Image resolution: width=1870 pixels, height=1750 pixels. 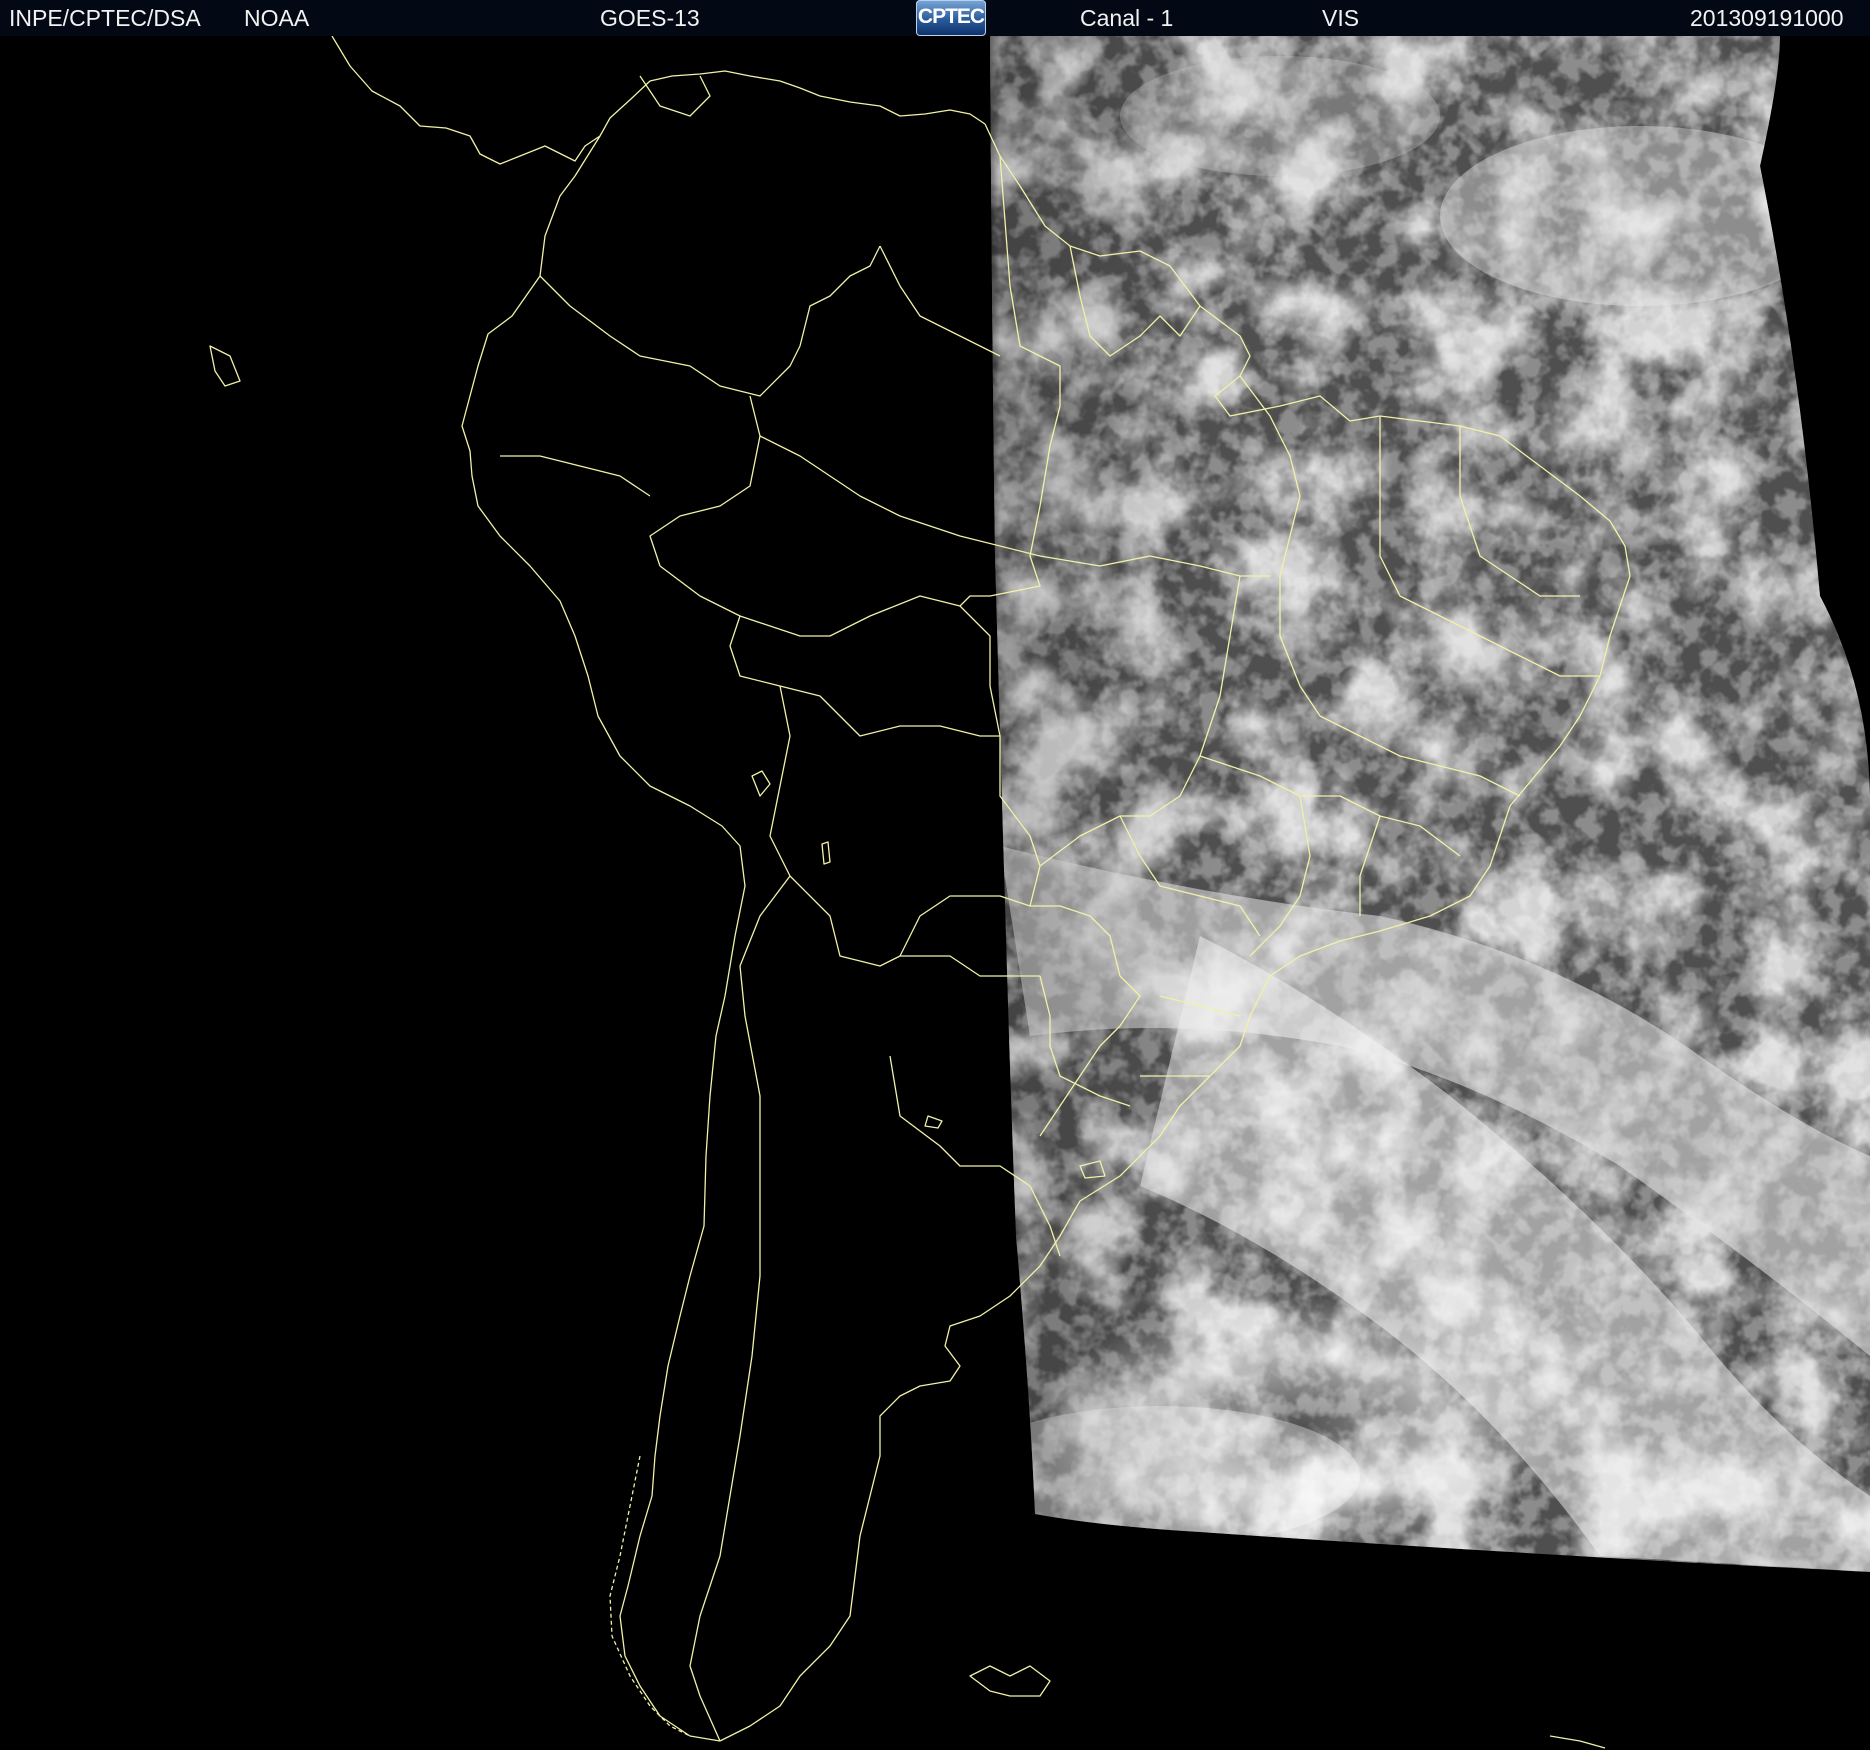 What do you see at coordinates (1127, 18) in the screenshot?
I see `channel-label: Canal - 1` at bounding box center [1127, 18].